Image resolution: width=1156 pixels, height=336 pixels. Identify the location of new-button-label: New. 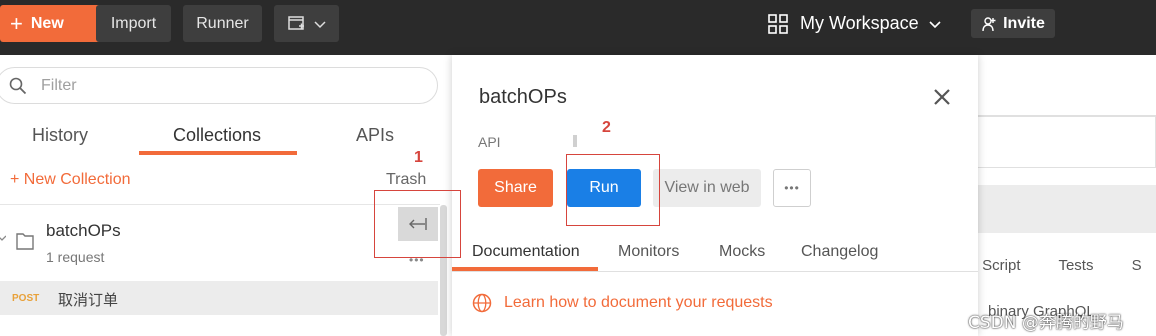
(47, 23).